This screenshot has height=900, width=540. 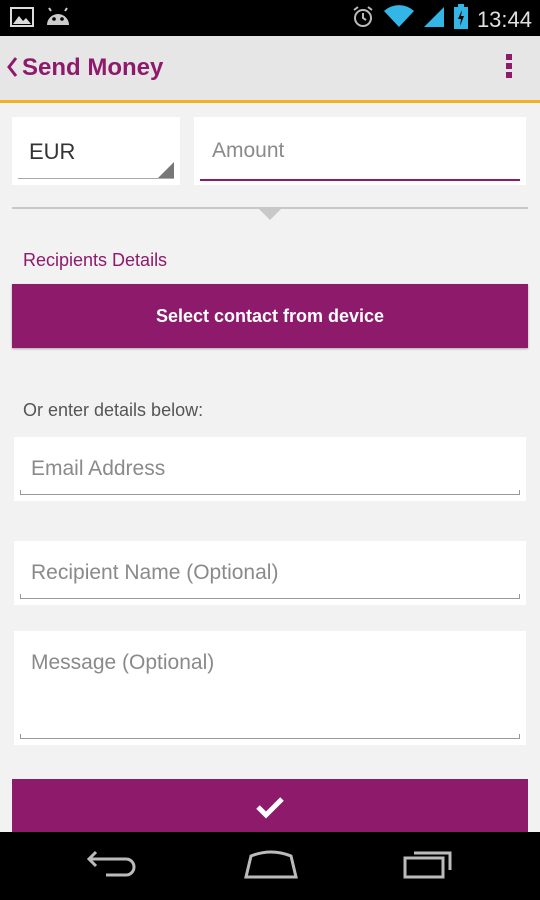 What do you see at coordinates (113, 410) in the screenshot?
I see `or-enter-details-label: Or enter details below:` at bounding box center [113, 410].